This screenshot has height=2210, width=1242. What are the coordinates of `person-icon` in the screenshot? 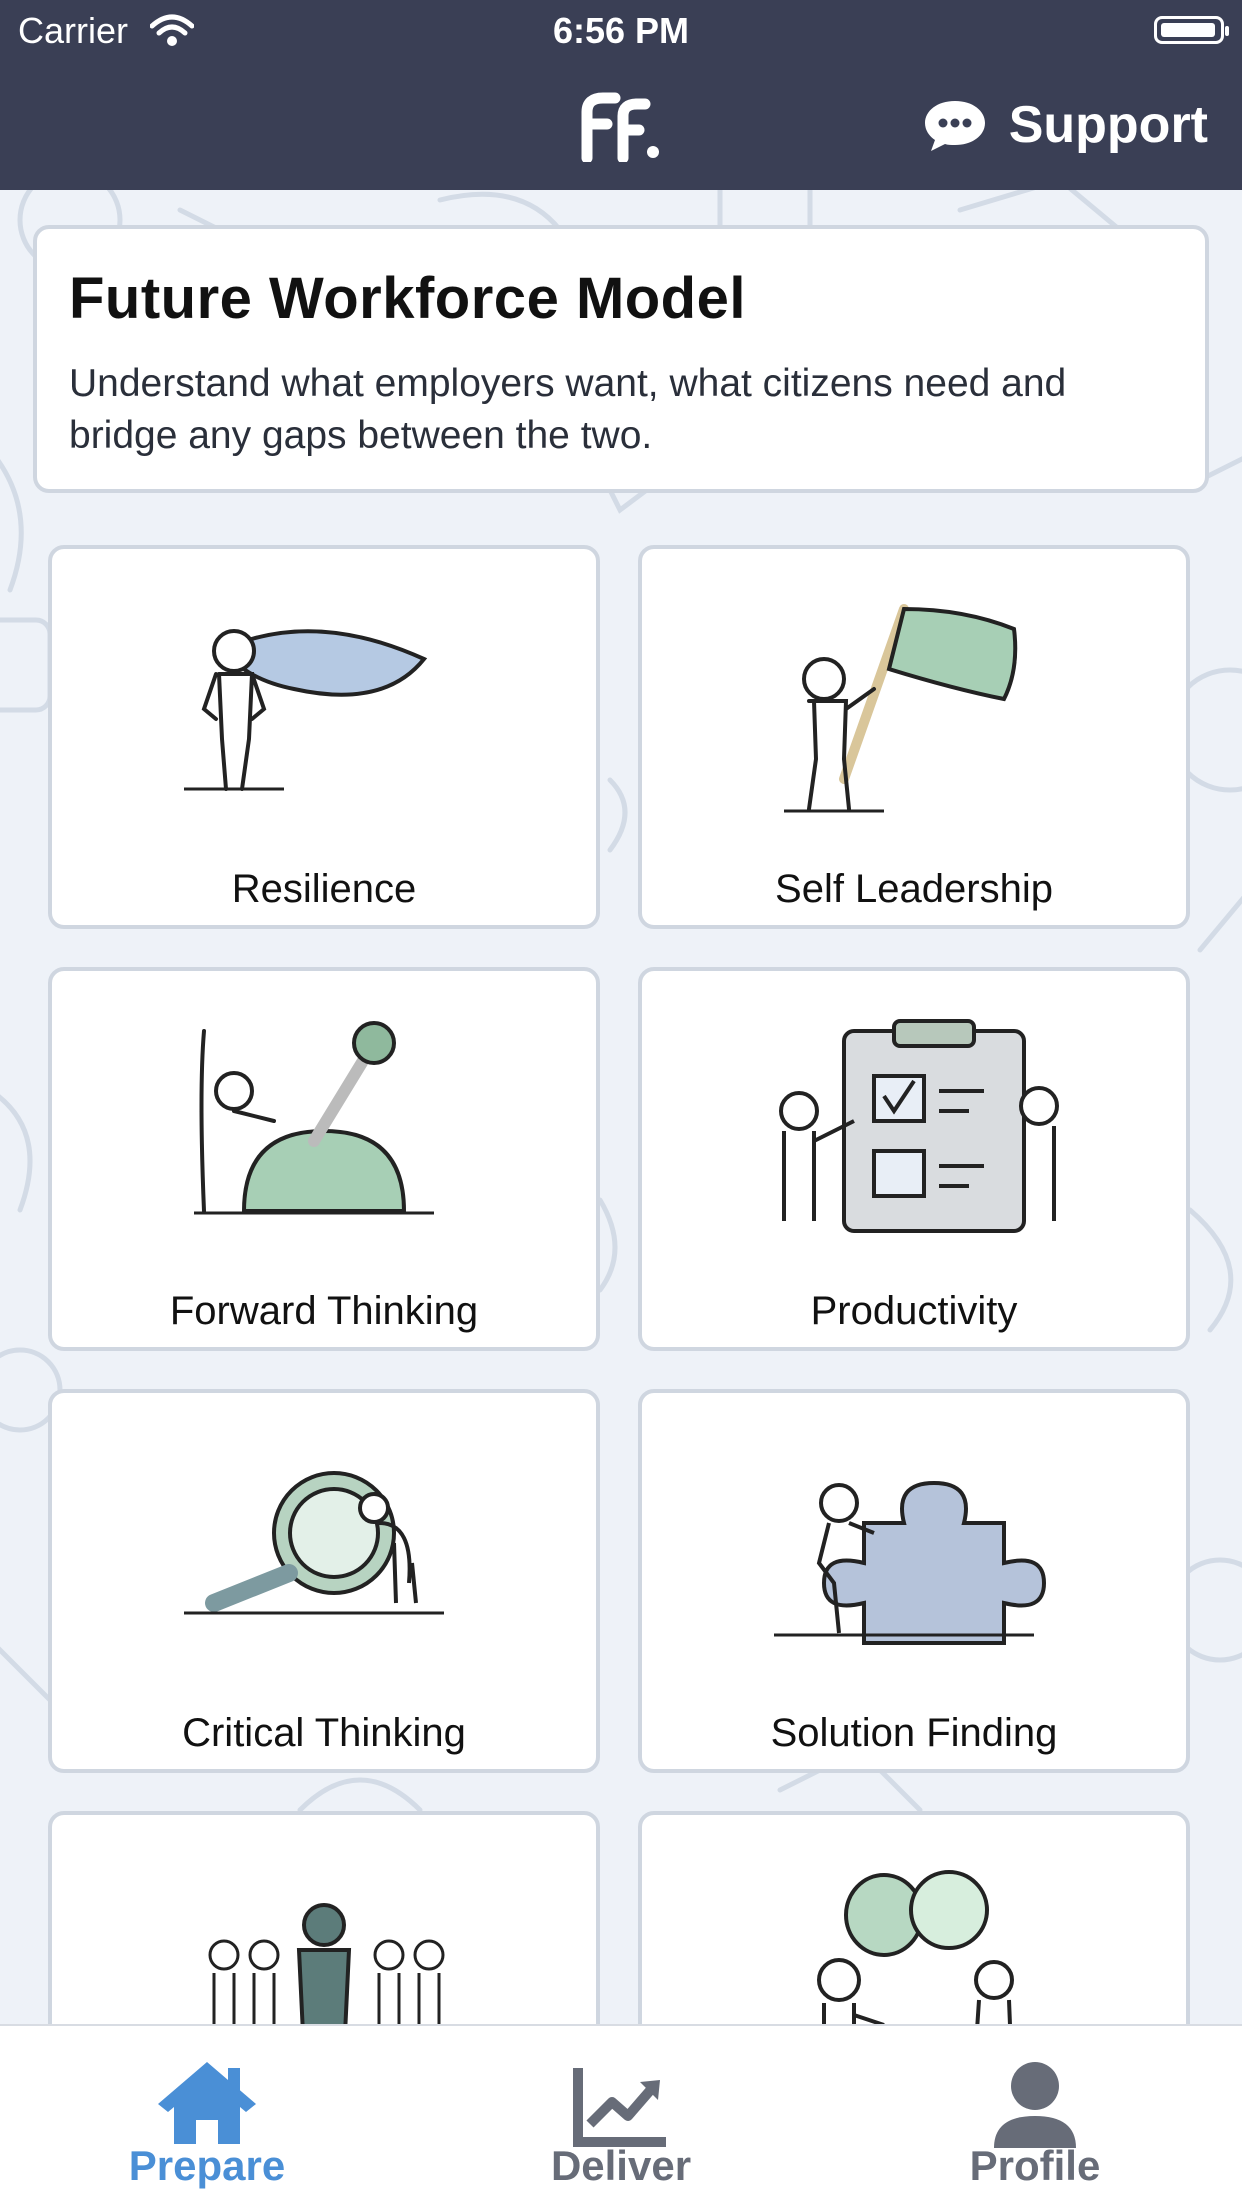 It's located at (1035, 2105).